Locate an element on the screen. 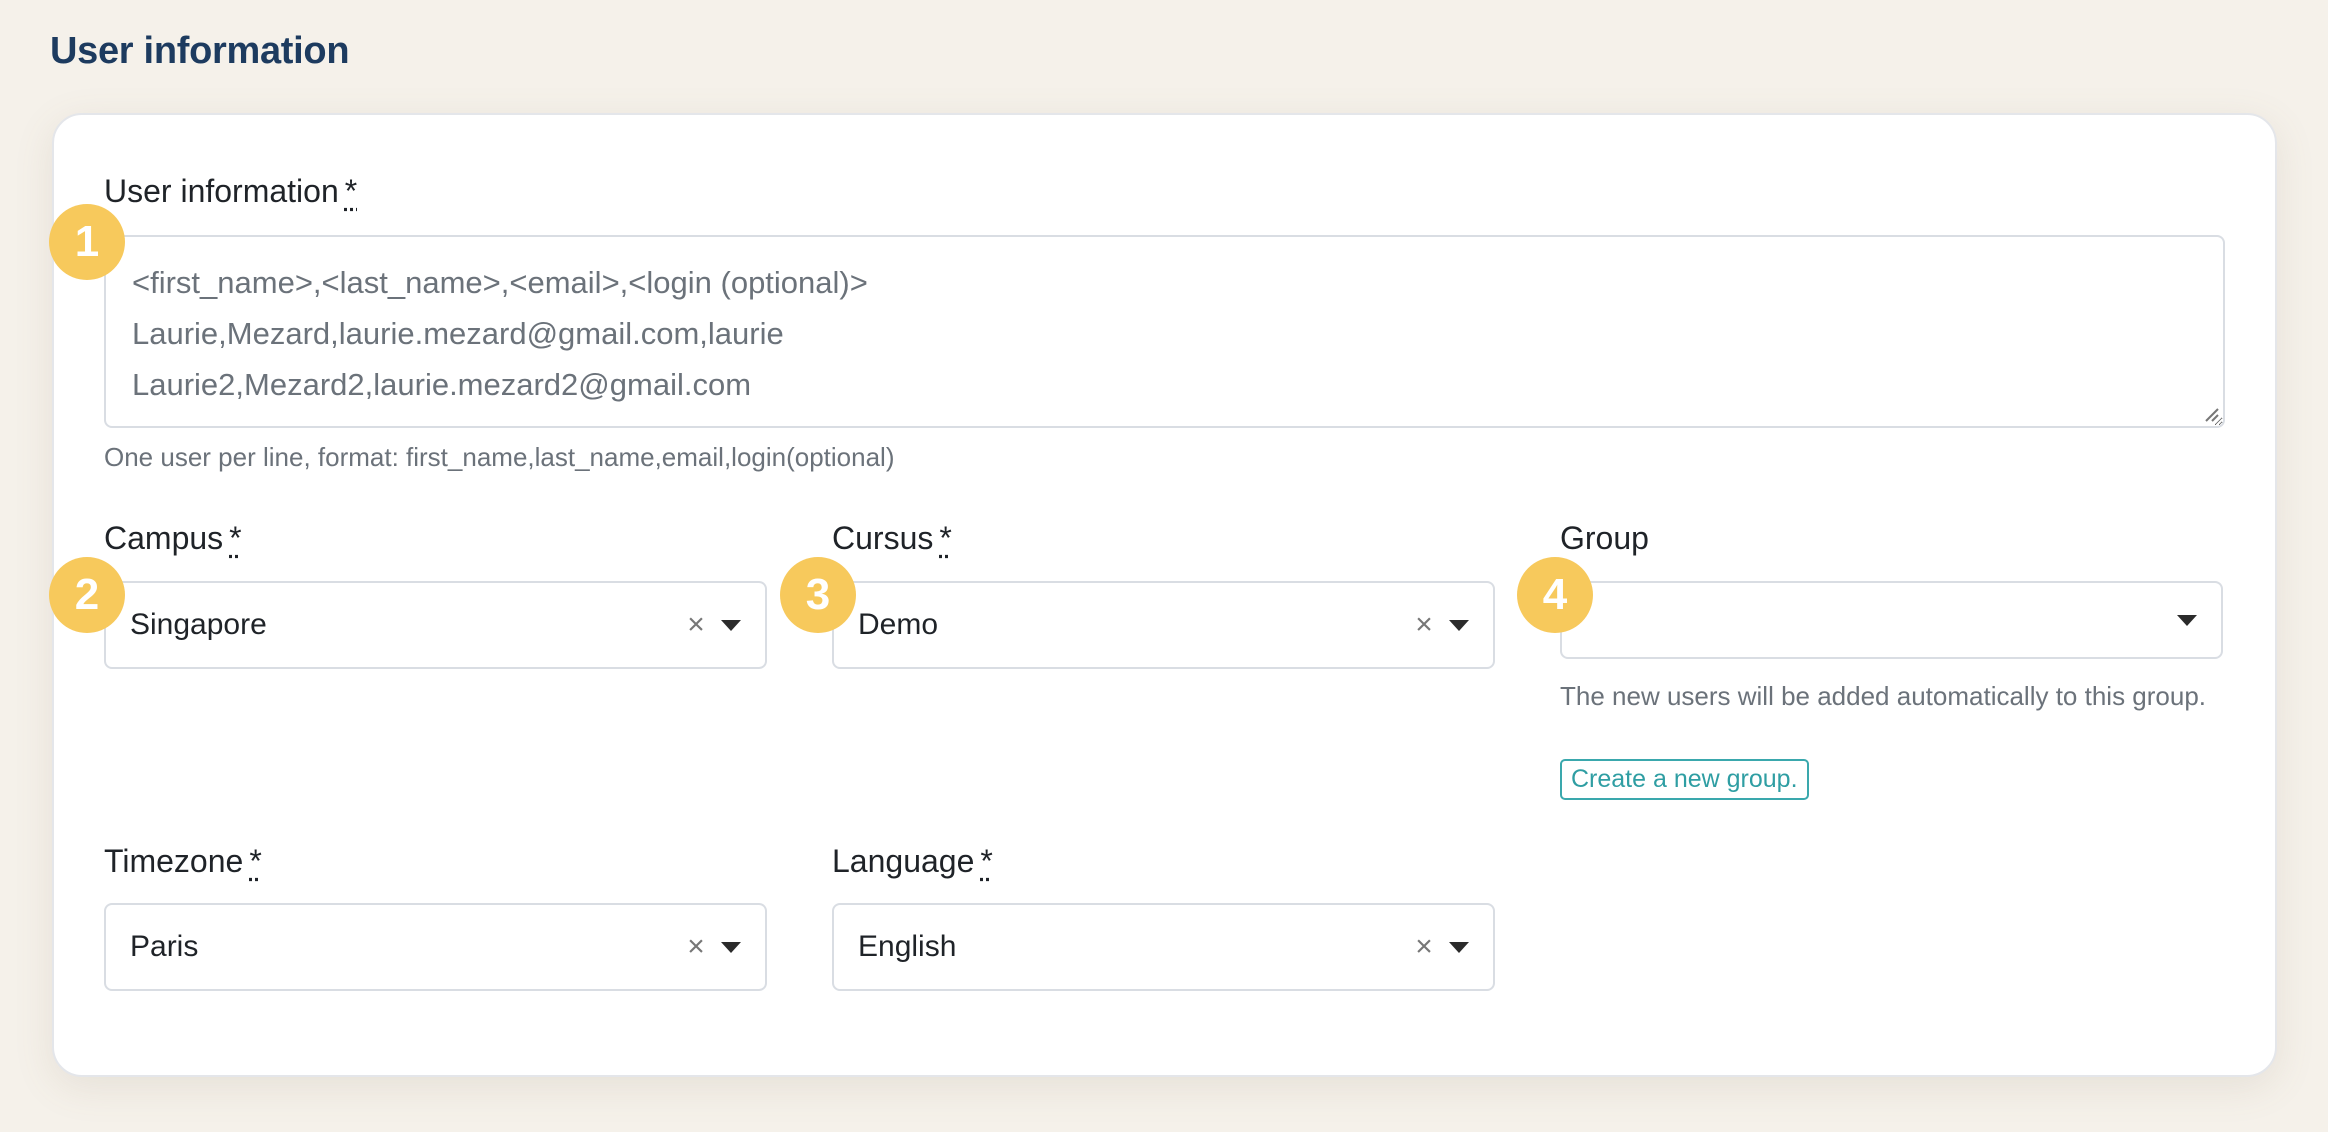  cursus-value: Demo is located at coordinates (898, 624).